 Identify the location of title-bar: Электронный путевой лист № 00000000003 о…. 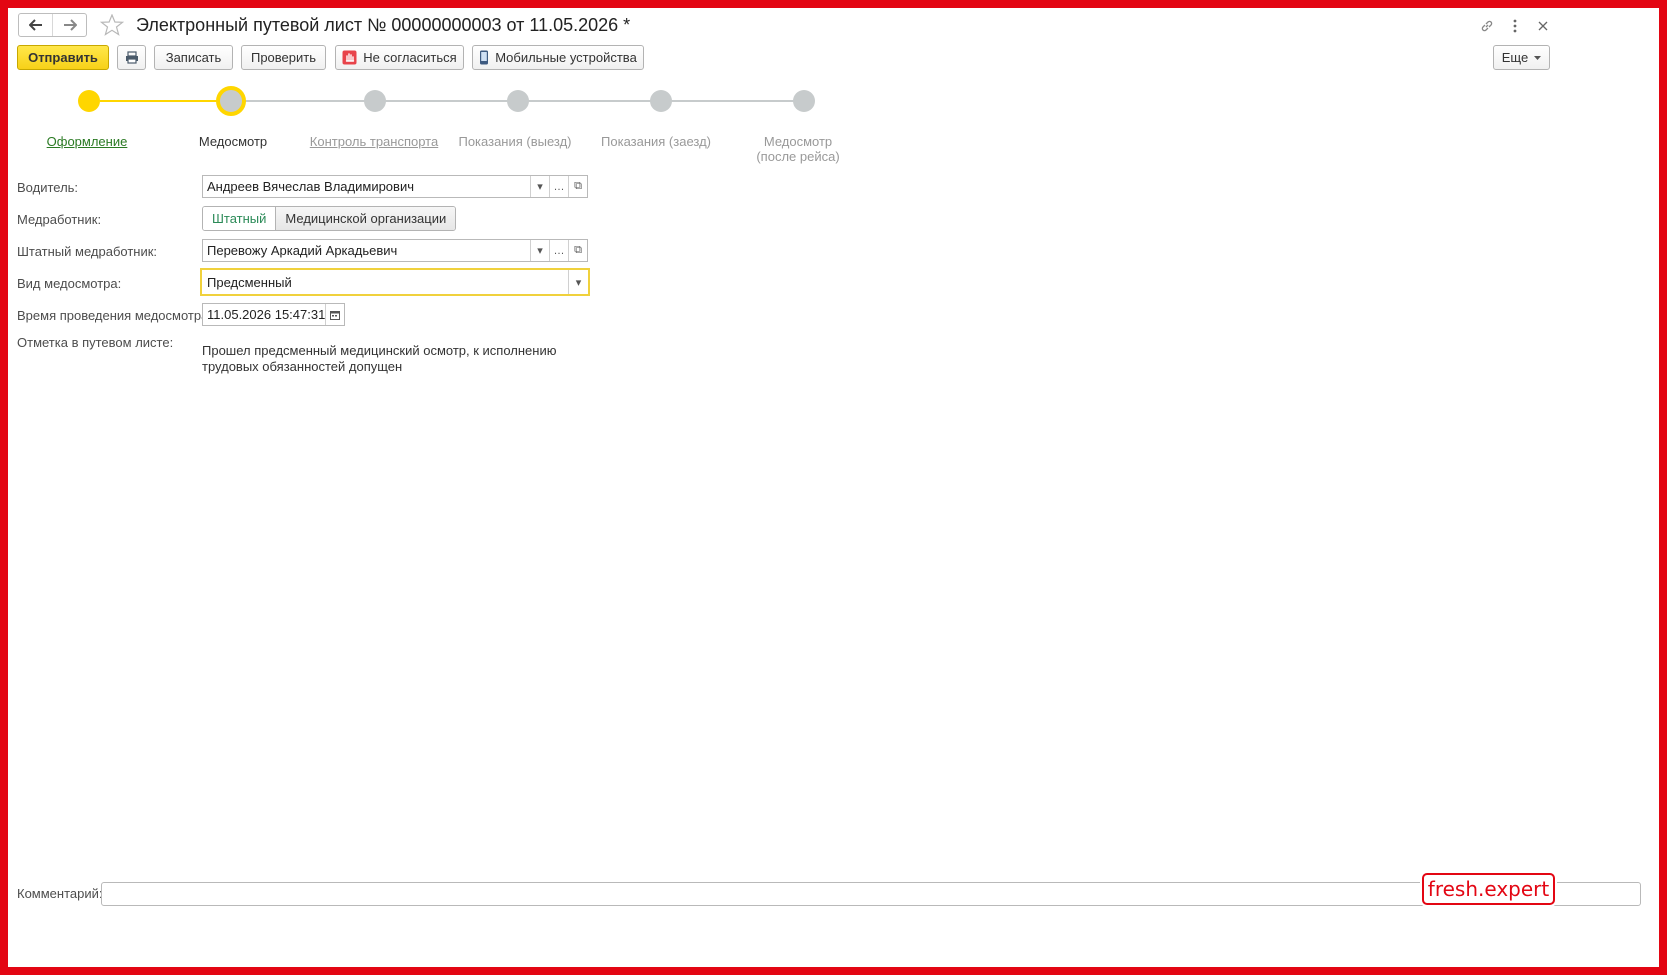
(833, 25).